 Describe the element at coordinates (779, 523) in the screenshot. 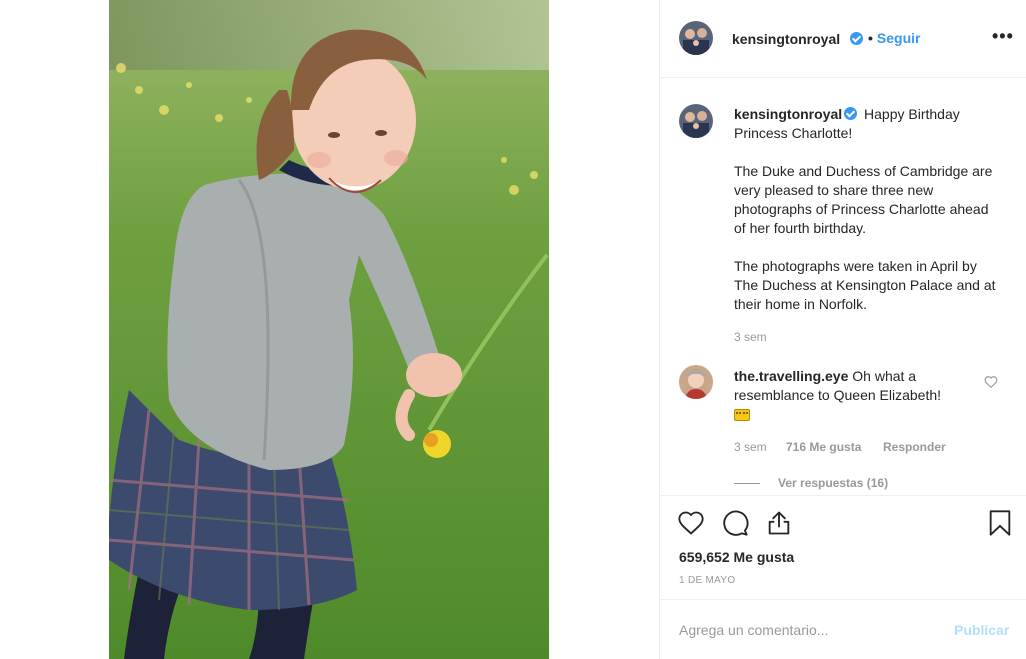

I see `share-icon` at that location.